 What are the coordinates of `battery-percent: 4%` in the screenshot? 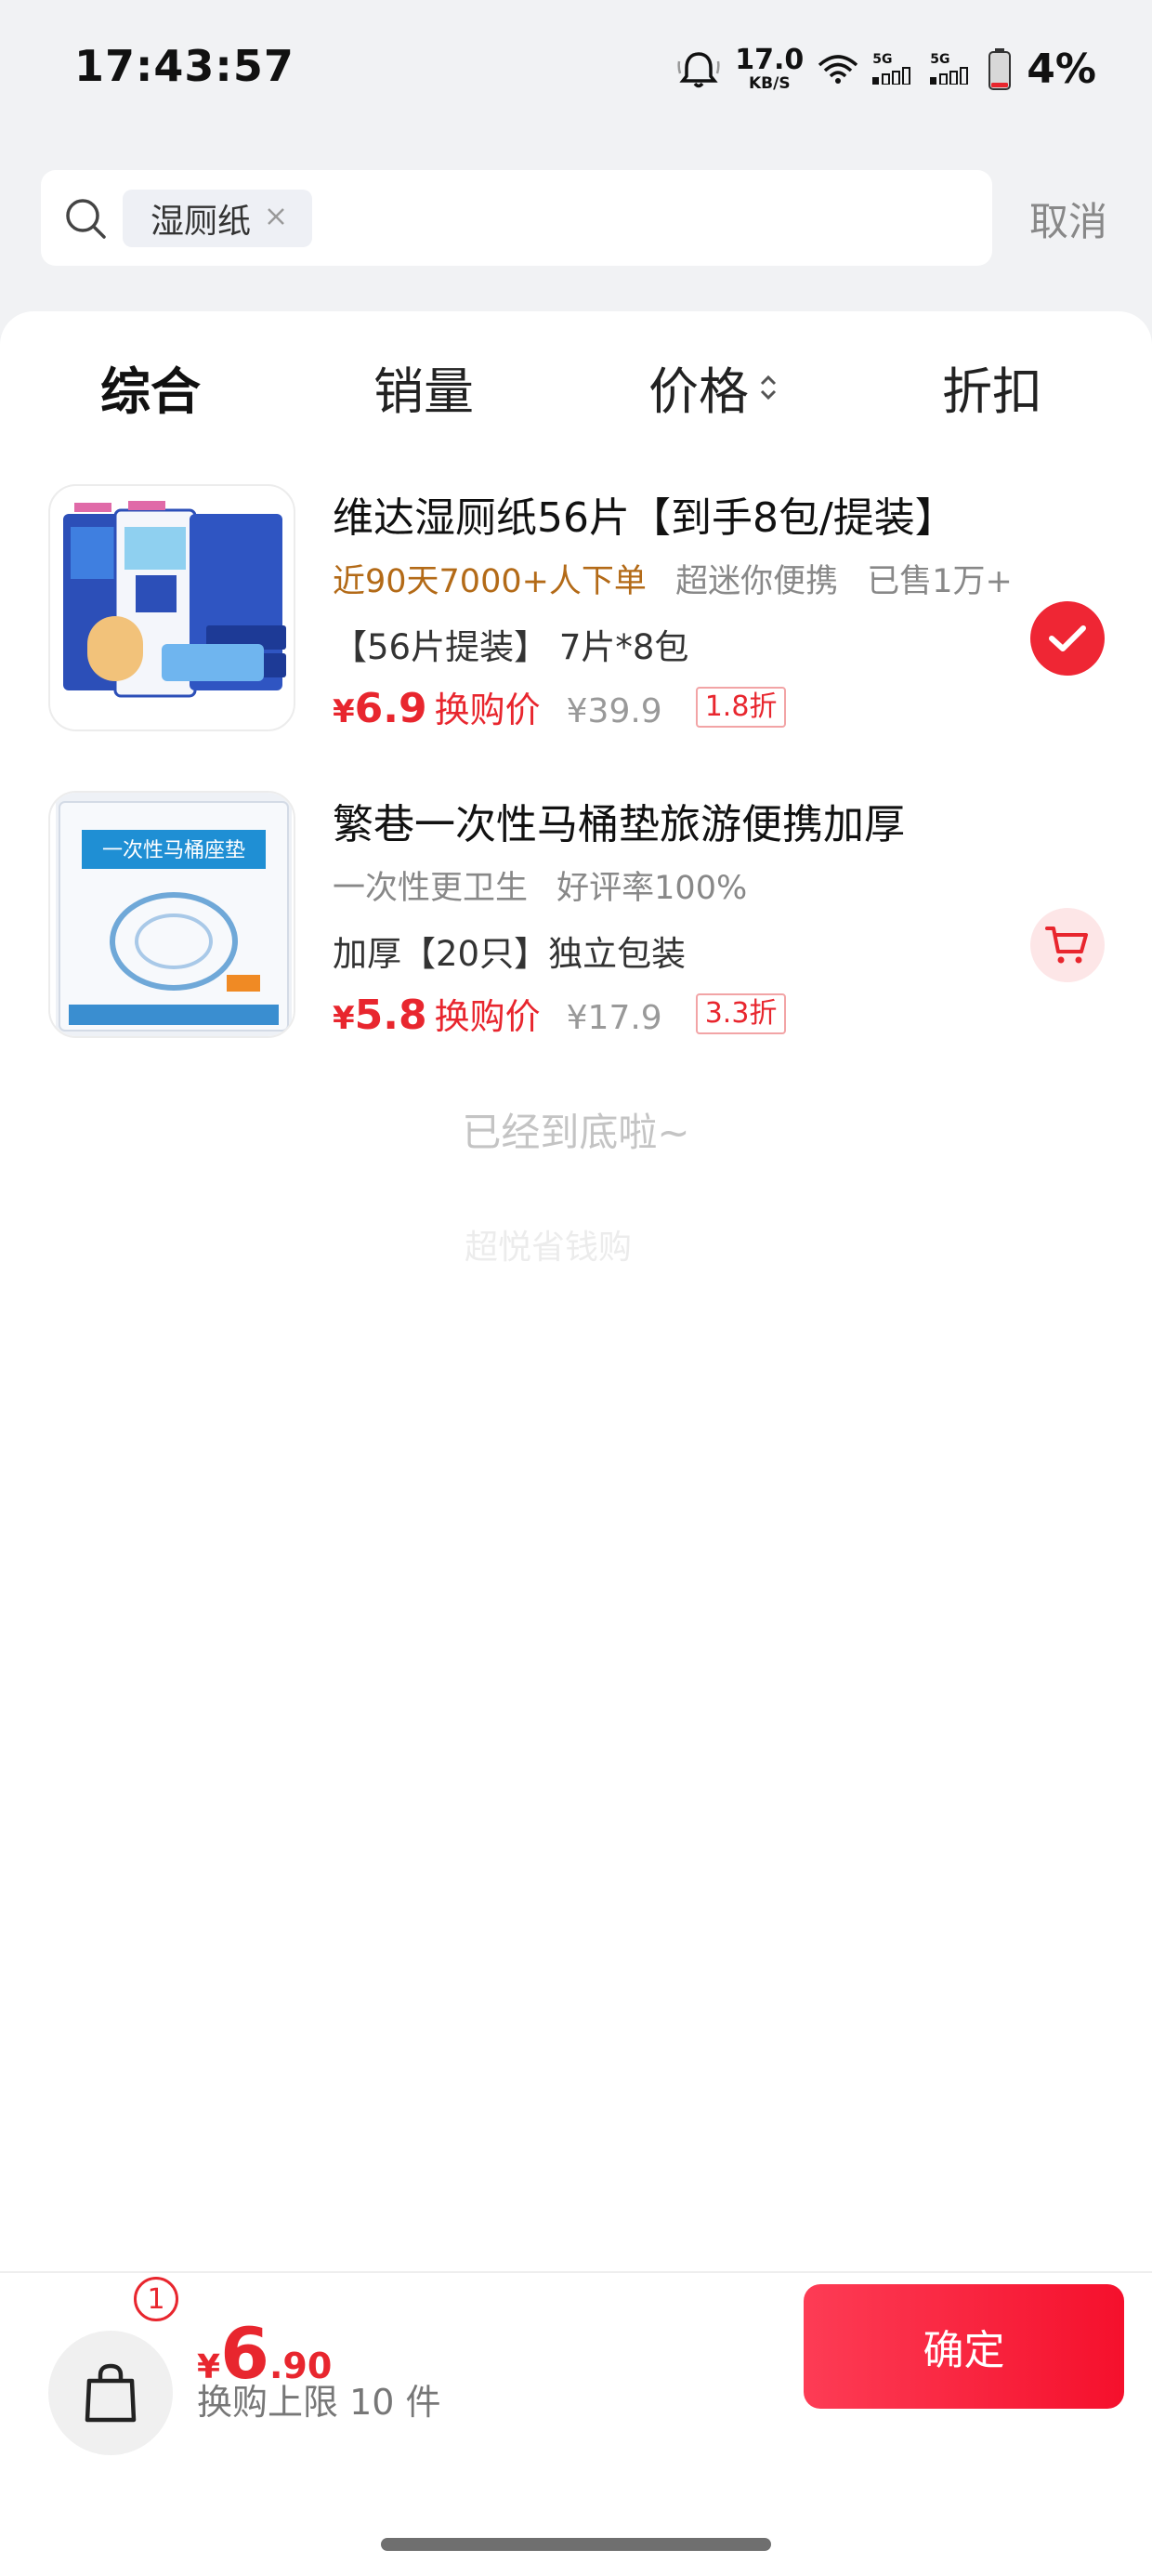 It's located at (1061, 69).